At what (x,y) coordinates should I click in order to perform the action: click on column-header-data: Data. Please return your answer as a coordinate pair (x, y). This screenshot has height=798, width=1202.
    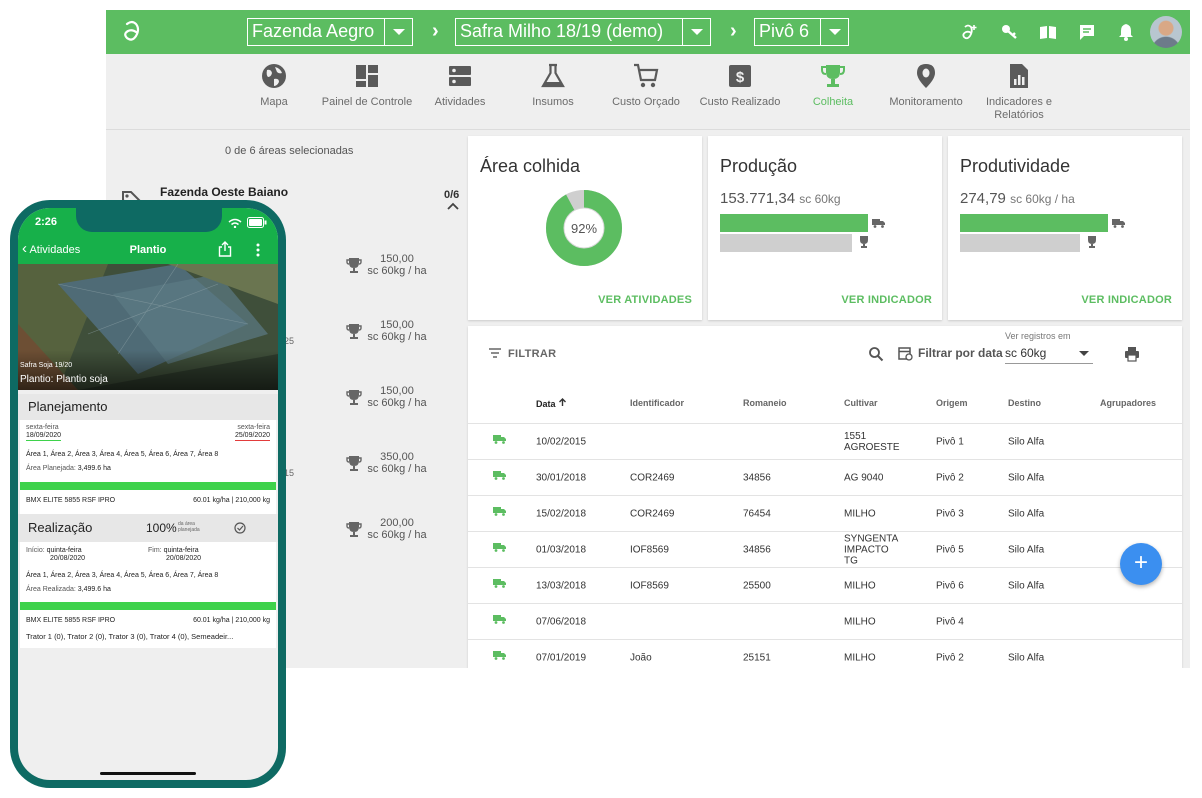
    Looking at the image, I should click on (551, 403).